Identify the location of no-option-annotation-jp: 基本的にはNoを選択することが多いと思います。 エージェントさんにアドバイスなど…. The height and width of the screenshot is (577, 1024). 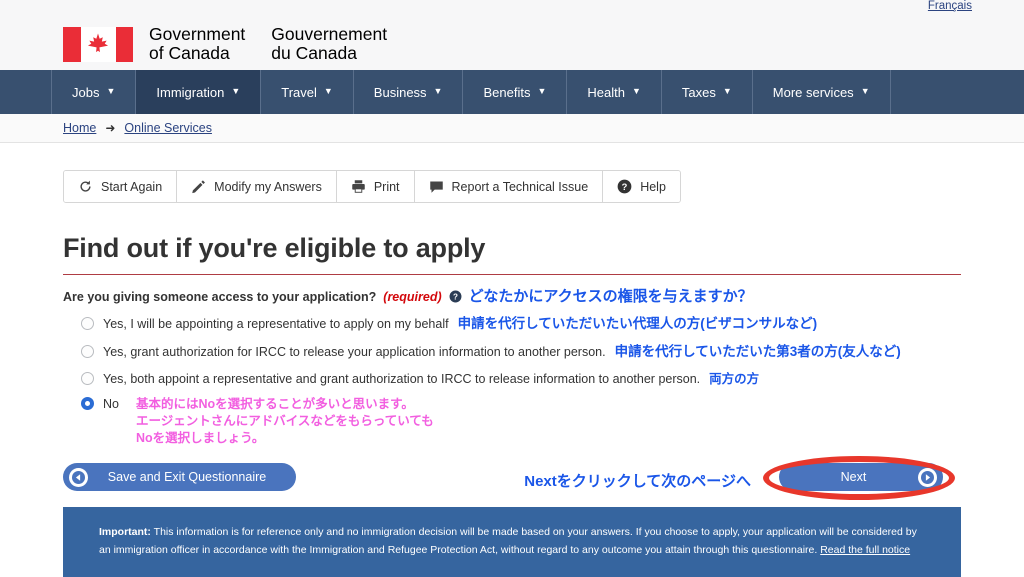
(284, 421).